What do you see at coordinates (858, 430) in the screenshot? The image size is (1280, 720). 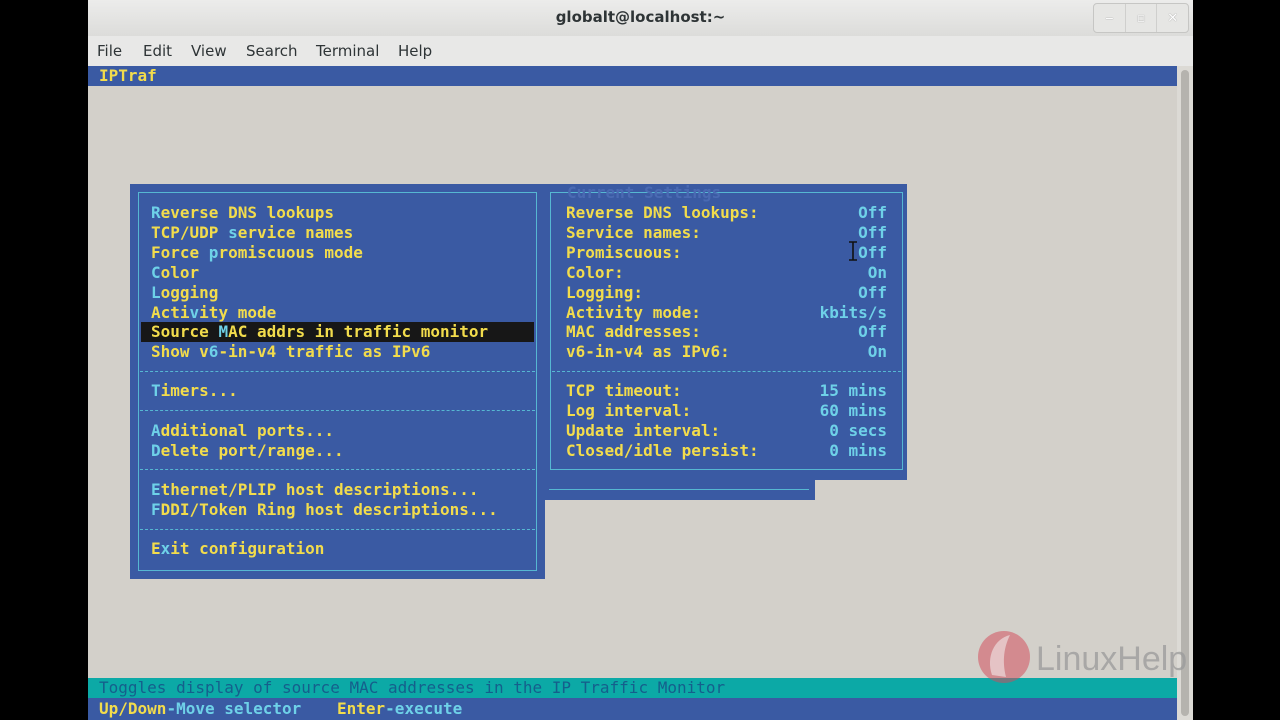 I see `setting-value: 0 secs` at bounding box center [858, 430].